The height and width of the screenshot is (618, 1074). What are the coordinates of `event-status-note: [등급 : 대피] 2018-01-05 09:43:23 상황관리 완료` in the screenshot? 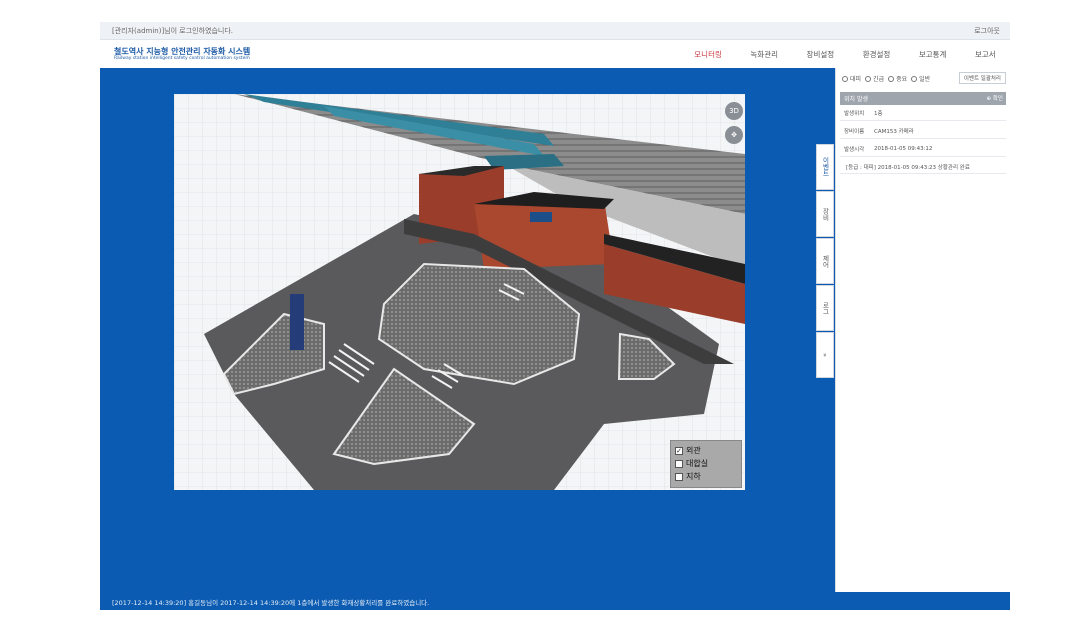 It's located at (923, 167).